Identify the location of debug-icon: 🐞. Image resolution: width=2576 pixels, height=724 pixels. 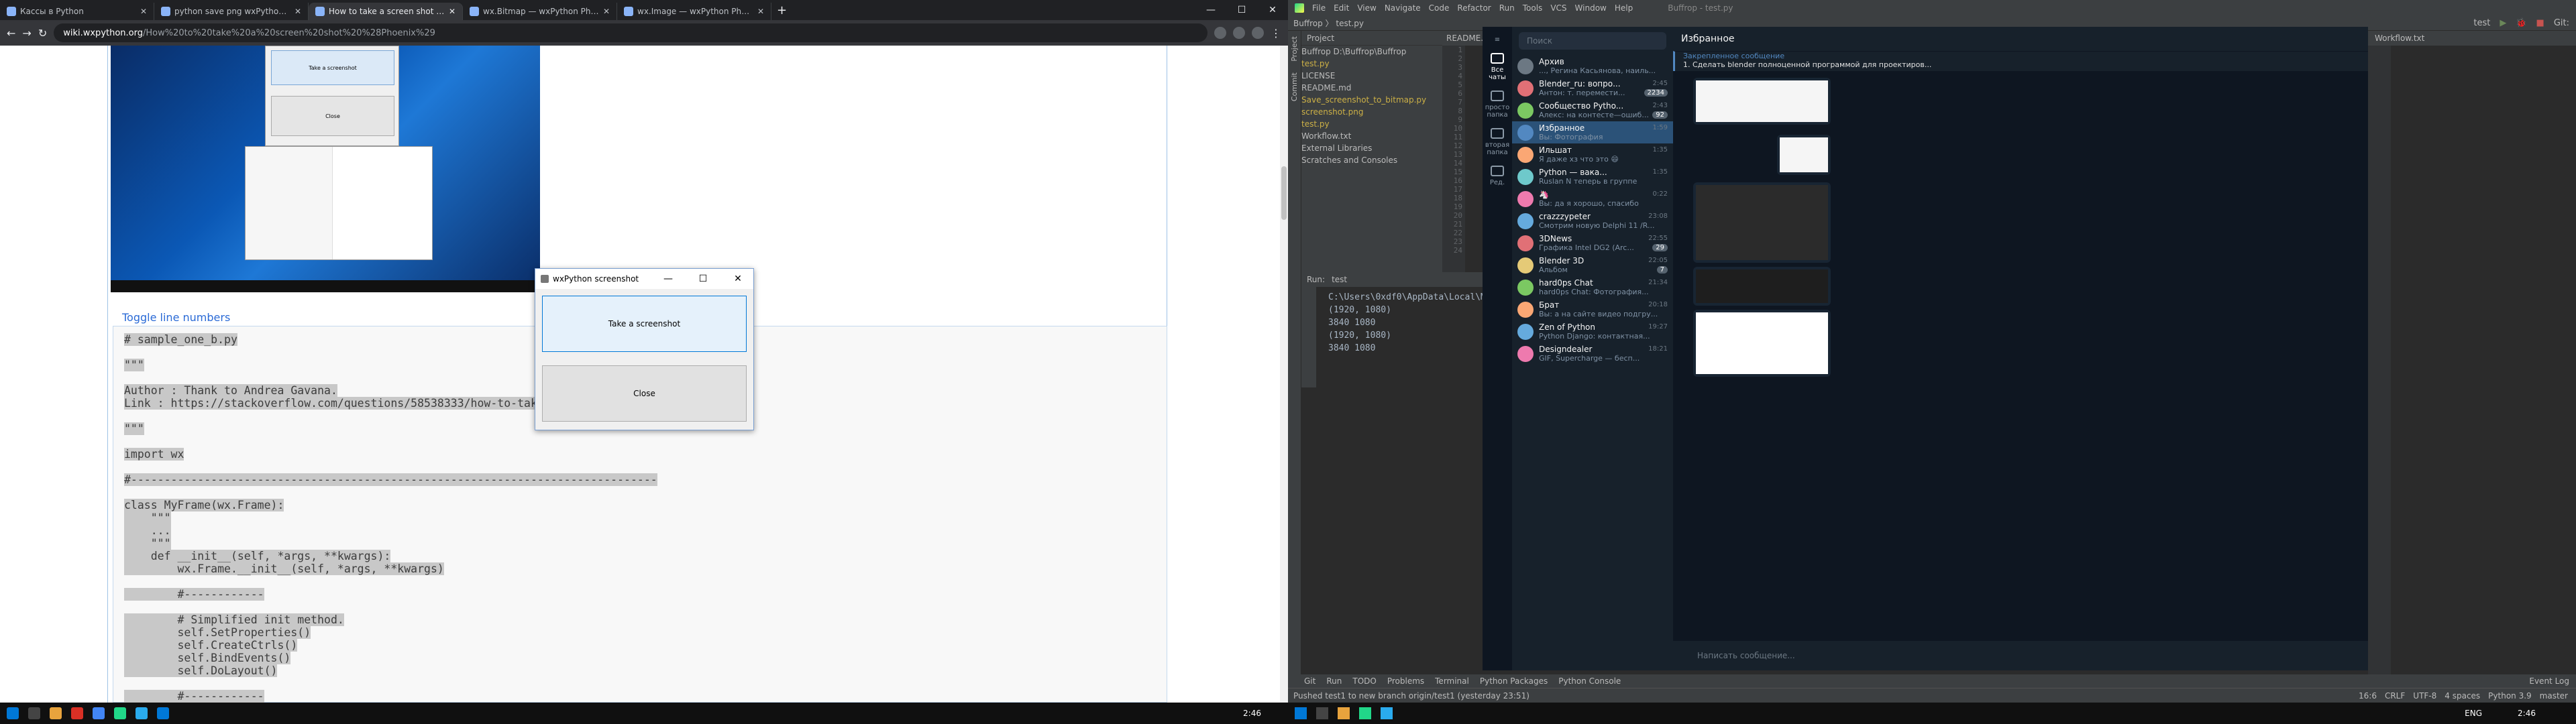
(2521, 23).